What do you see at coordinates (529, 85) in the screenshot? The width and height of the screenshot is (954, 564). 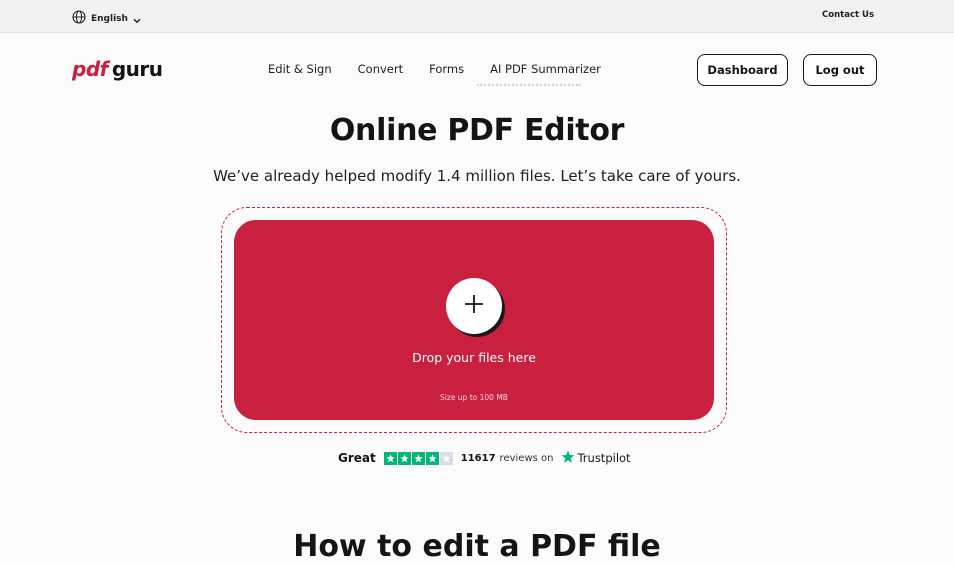 I see `nav-hover-indicator` at bounding box center [529, 85].